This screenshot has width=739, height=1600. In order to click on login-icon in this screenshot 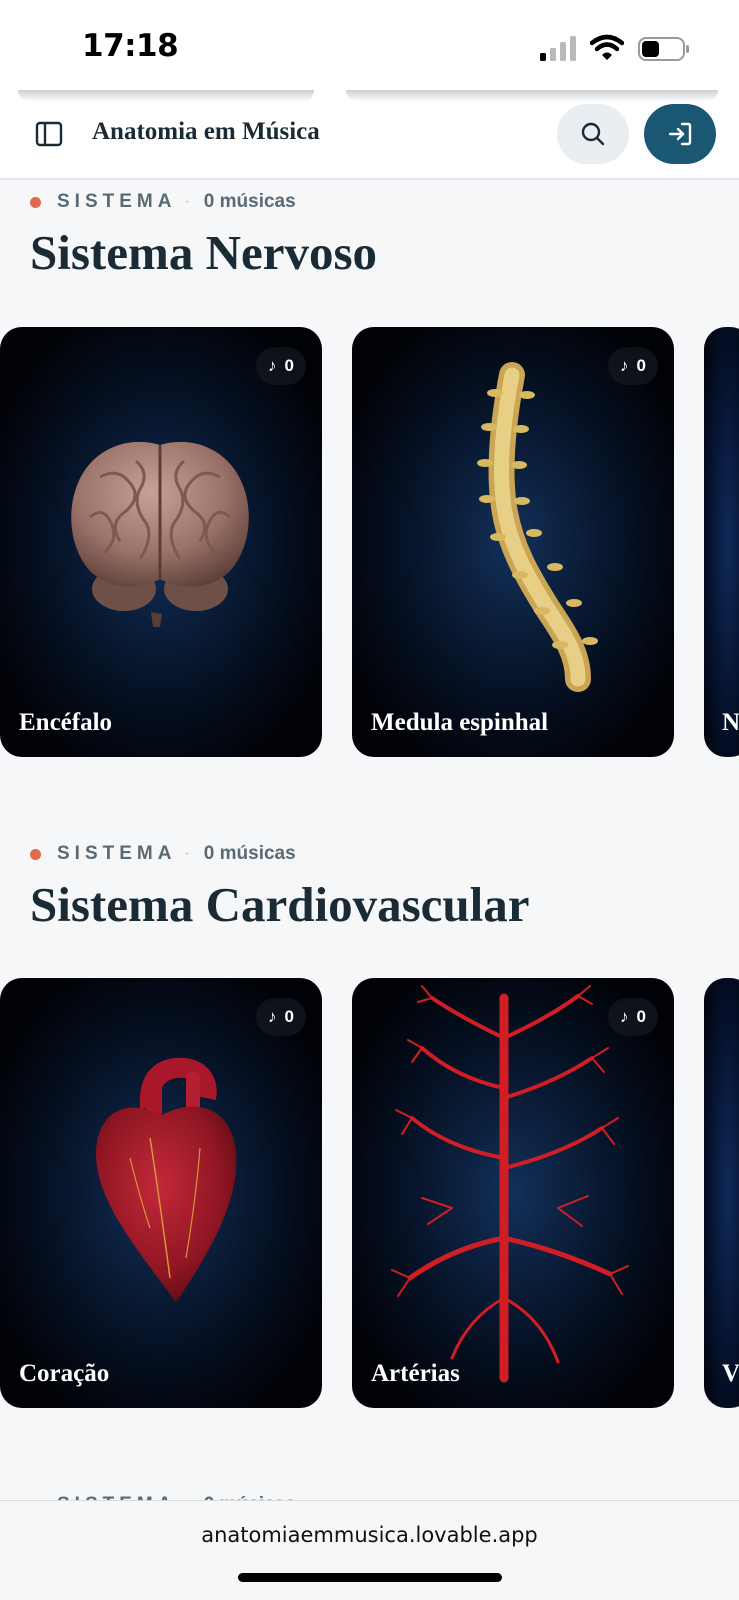, I will do `click(680, 134)`.